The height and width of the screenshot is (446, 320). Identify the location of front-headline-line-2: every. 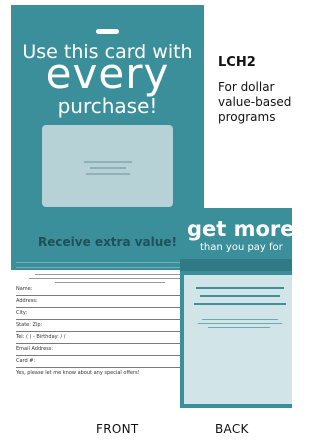
(107, 73).